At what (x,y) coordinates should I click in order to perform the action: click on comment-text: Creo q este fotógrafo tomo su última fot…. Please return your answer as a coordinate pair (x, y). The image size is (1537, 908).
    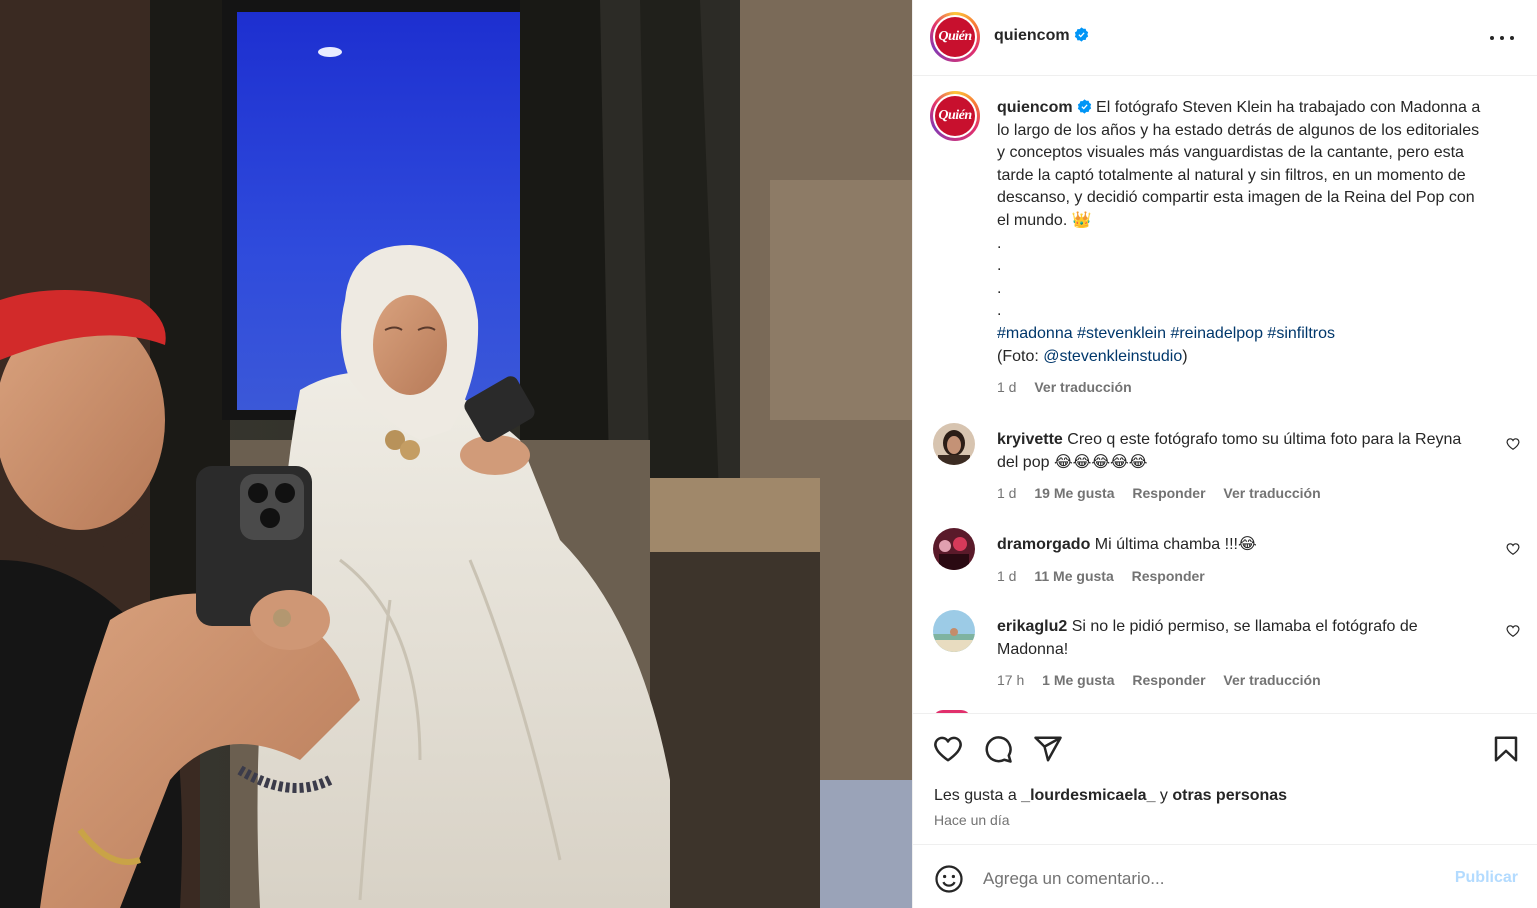
    Looking at the image, I should click on (1229, 451).